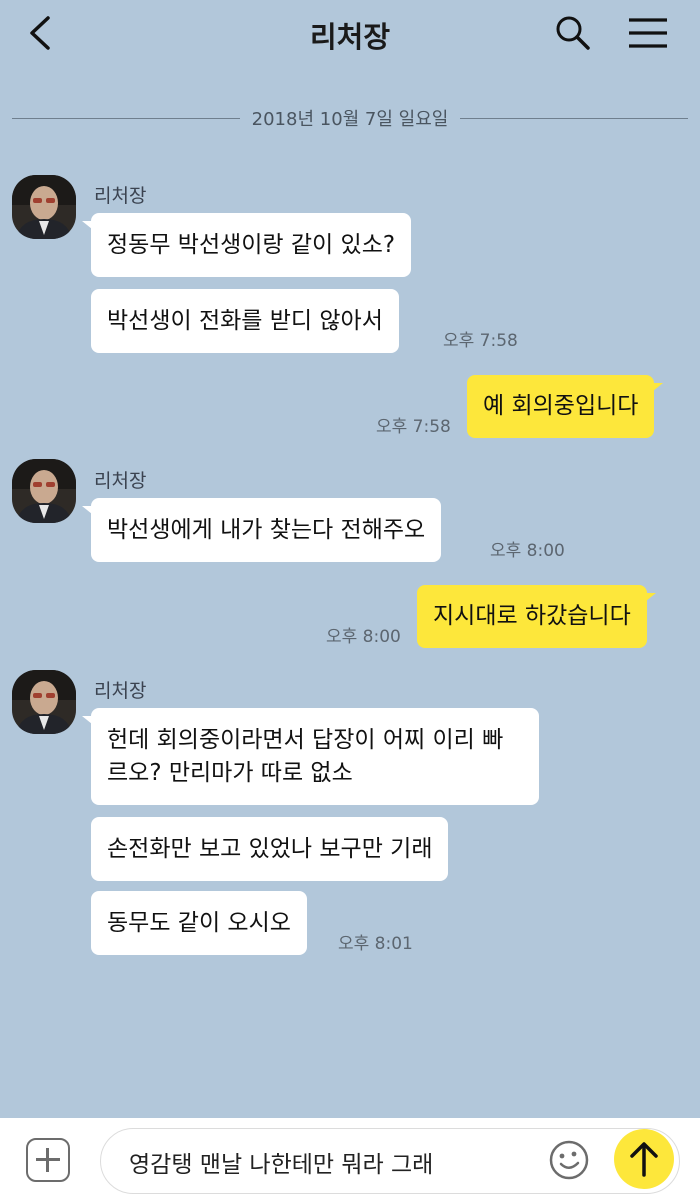  What do you see at coordinates (375, 944) in the screenshot?
I see `message-time: 오후 8:01` at bounding box center [375, 944].